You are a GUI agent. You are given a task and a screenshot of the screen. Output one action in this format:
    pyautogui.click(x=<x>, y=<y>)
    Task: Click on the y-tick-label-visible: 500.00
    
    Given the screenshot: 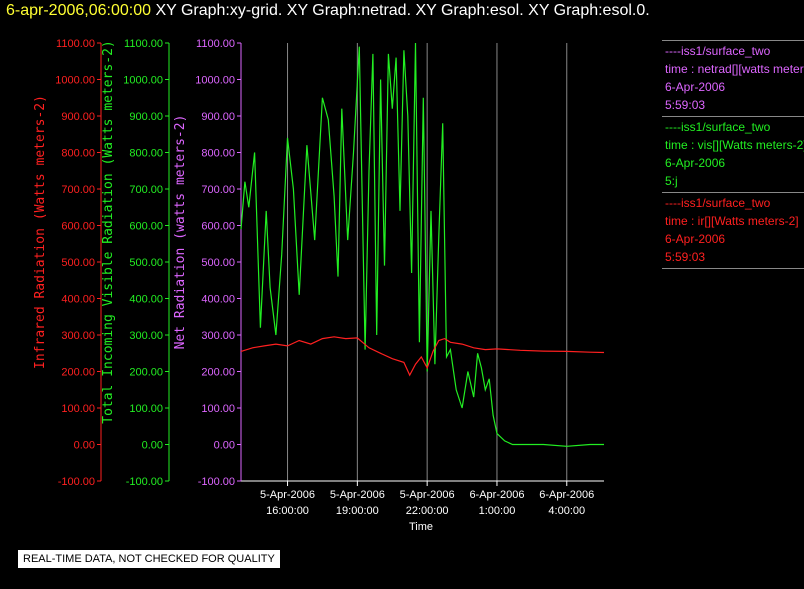 What is the action you would take?
    pyautogui.click(x=146, y=263)
    